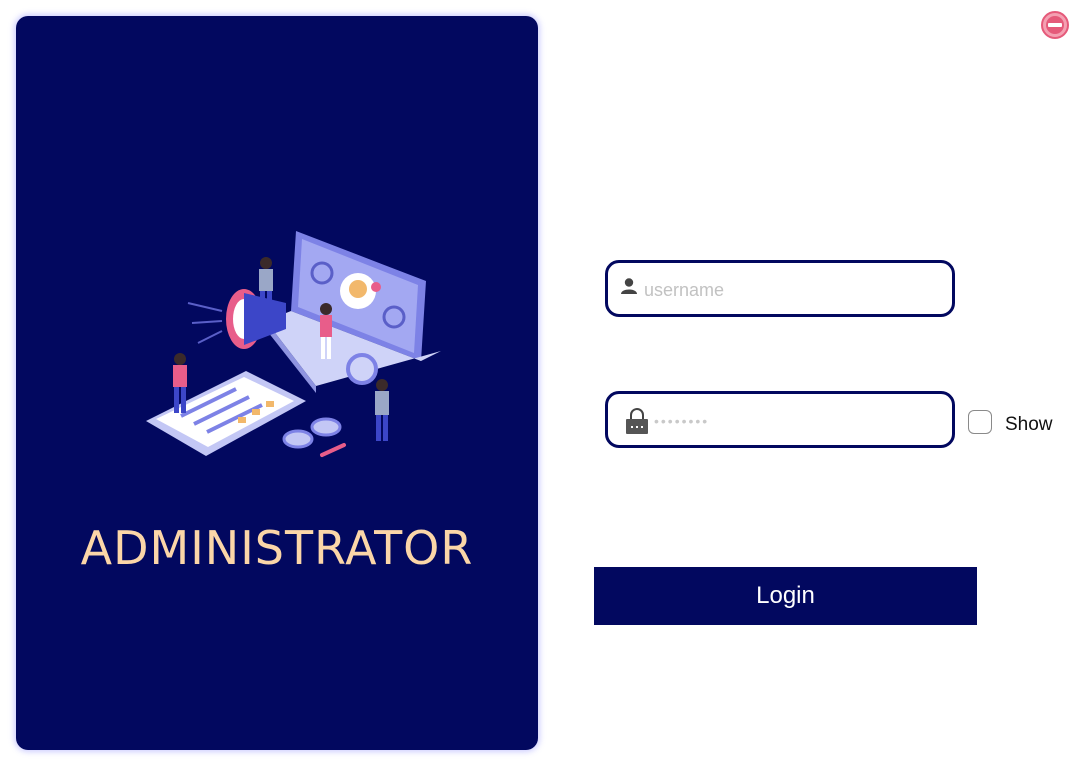 This screenshot has width=1076, height=761. What do you see at coordinates (980, 422) in the screenshot?
I see `show-password-checkbox` at bounding box center [980, 422].